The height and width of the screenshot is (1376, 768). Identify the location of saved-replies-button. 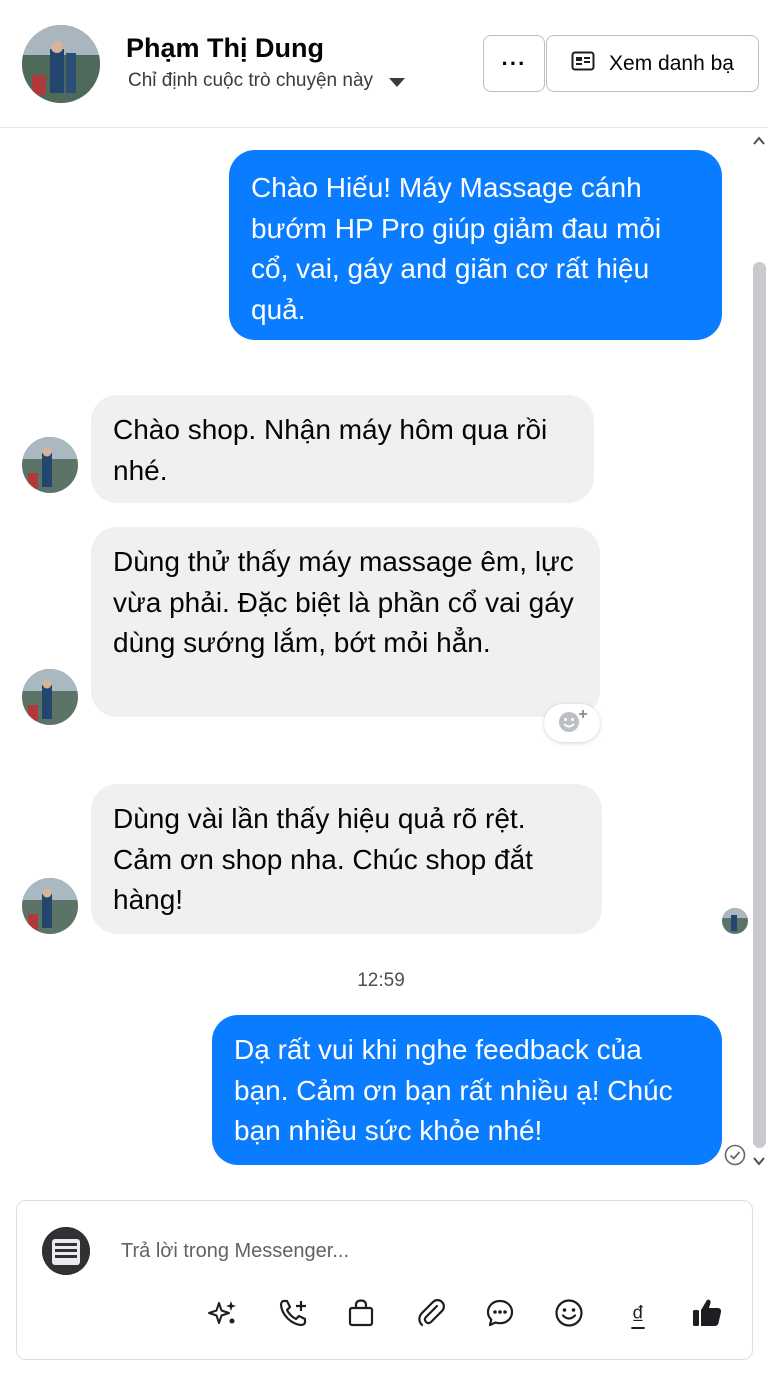
(500, 1315).